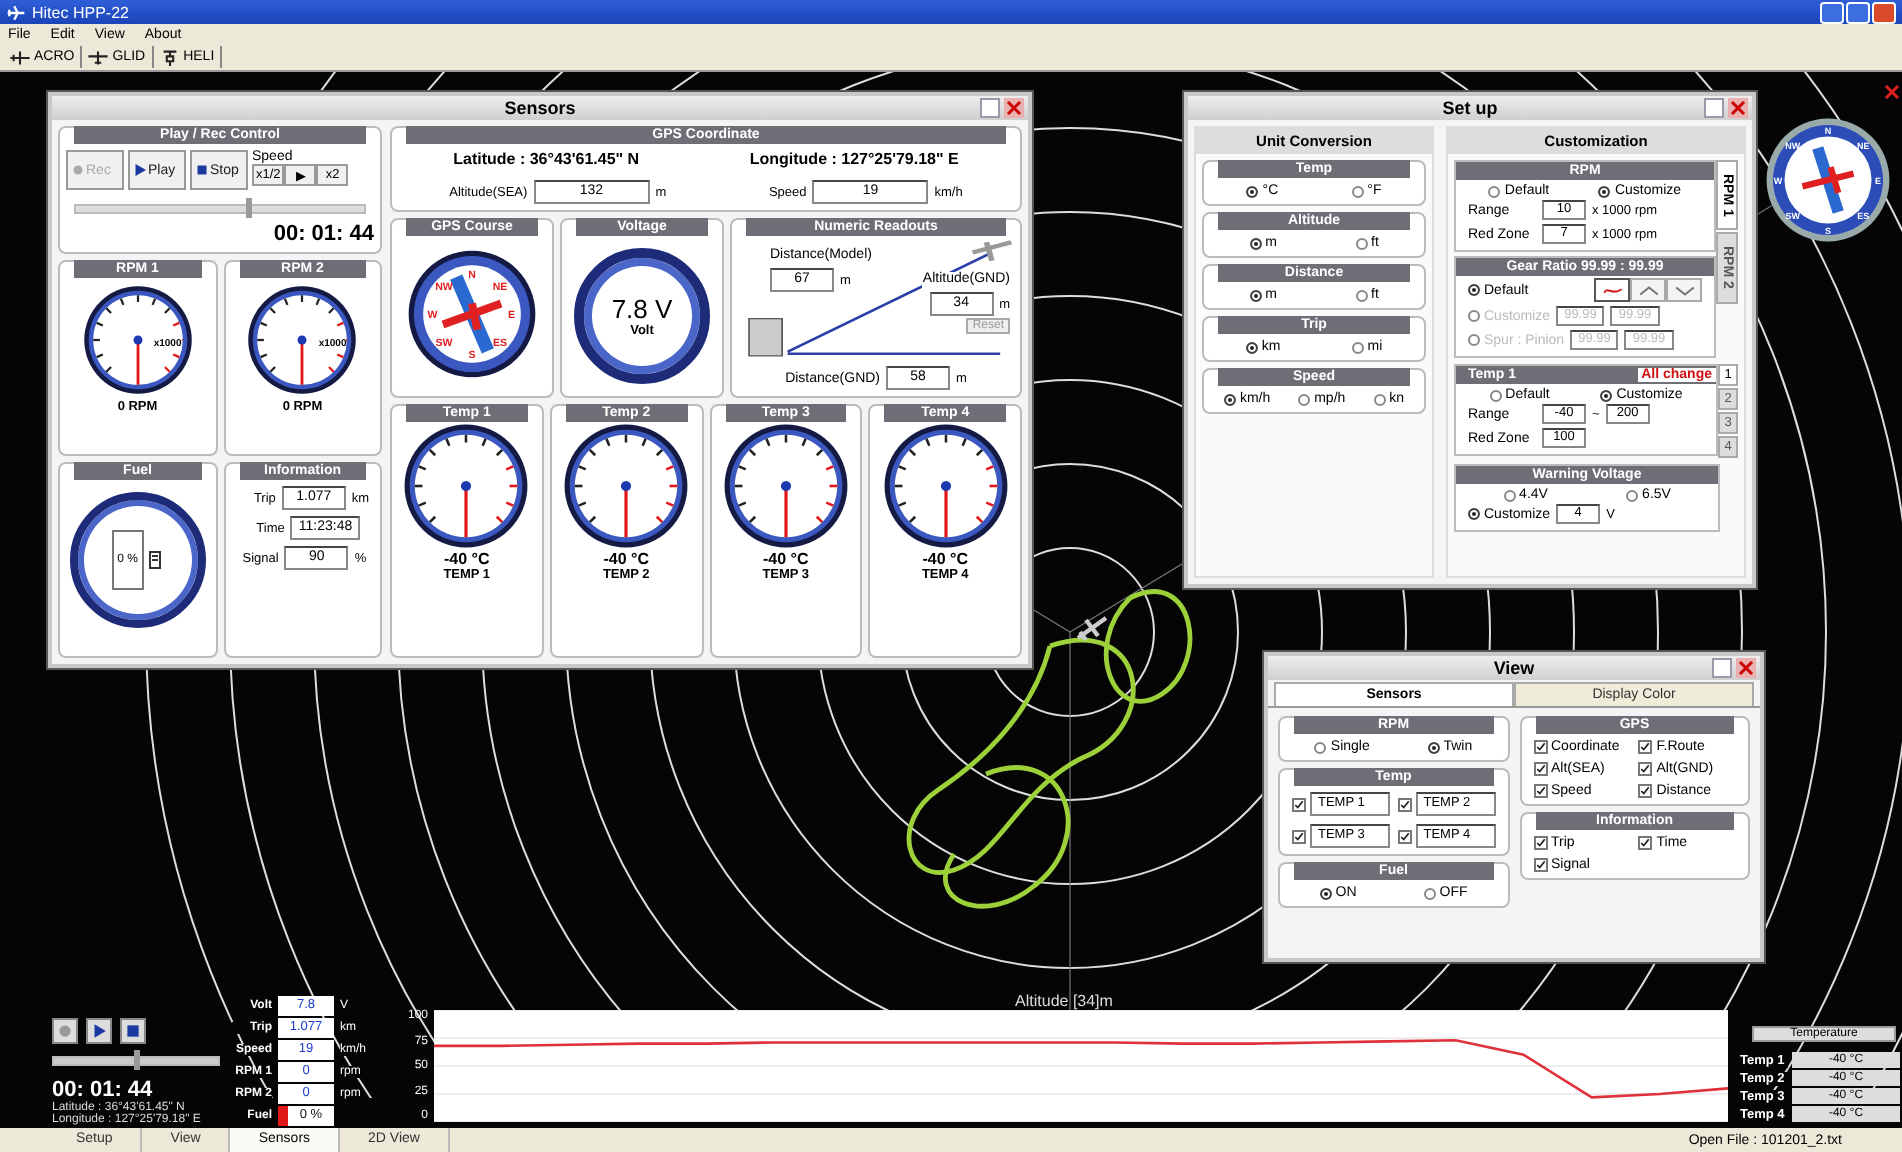  I want to click on longitude-text: Longitude : 127°25'79.18" E, so click(854, 159).